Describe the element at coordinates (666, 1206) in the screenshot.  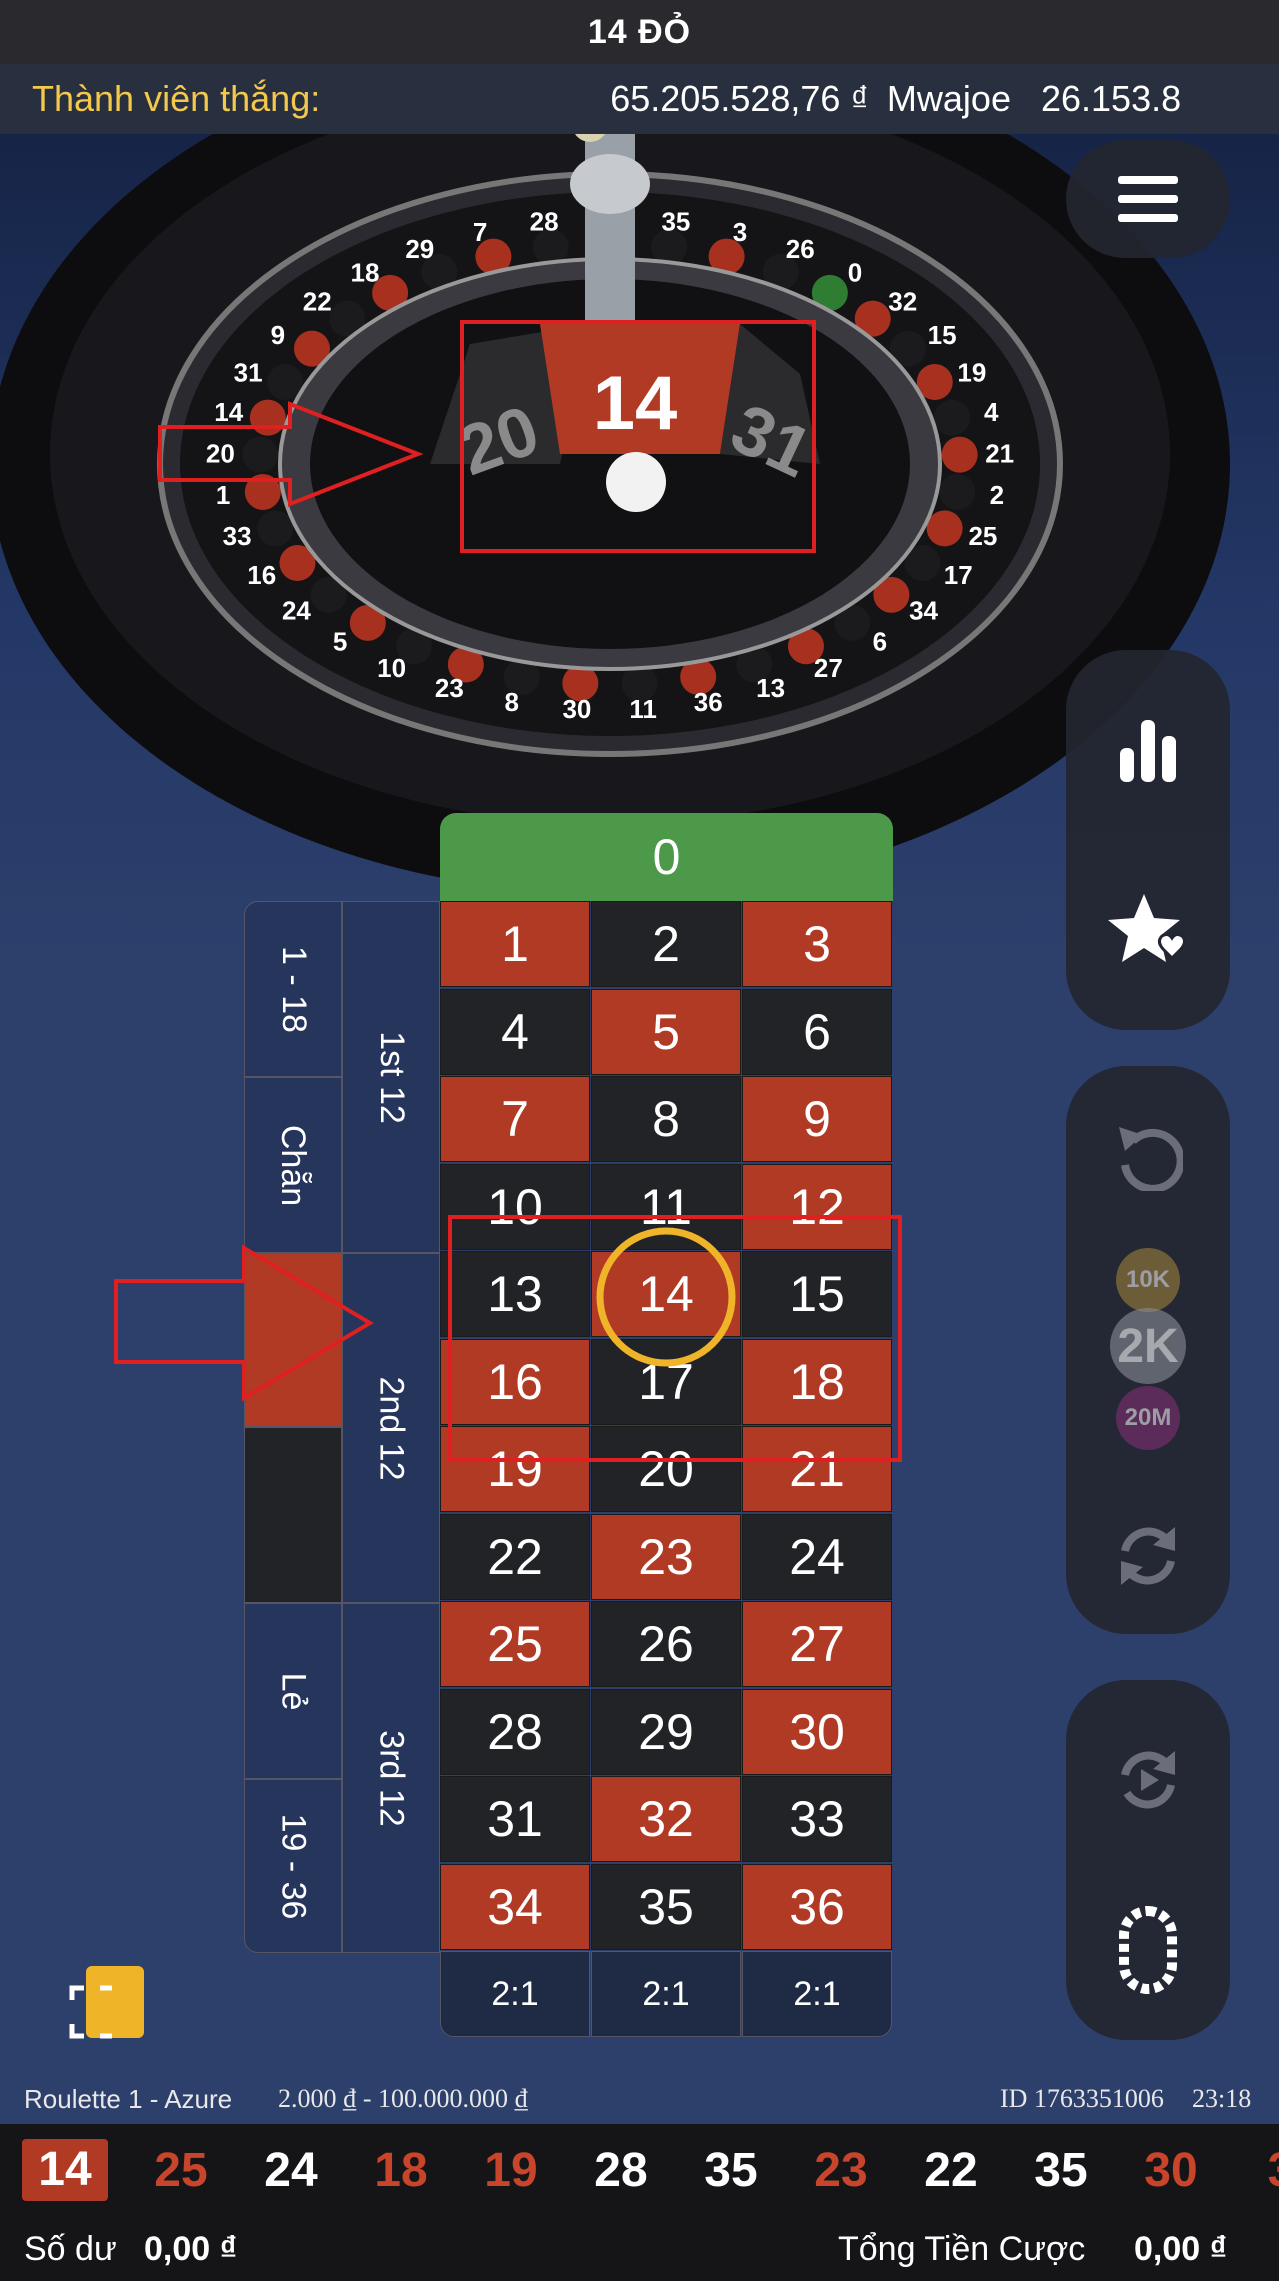
I see `bet-number-11: 11` at that location.